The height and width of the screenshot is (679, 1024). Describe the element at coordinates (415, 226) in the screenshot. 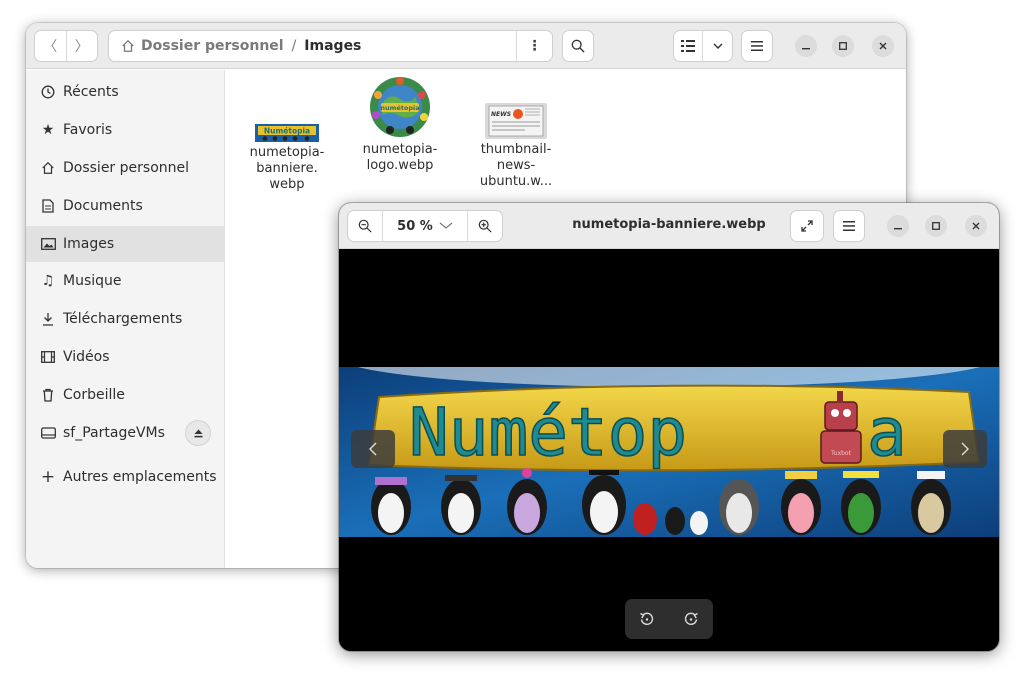

I see `zoom-level: 50 %` at that location.